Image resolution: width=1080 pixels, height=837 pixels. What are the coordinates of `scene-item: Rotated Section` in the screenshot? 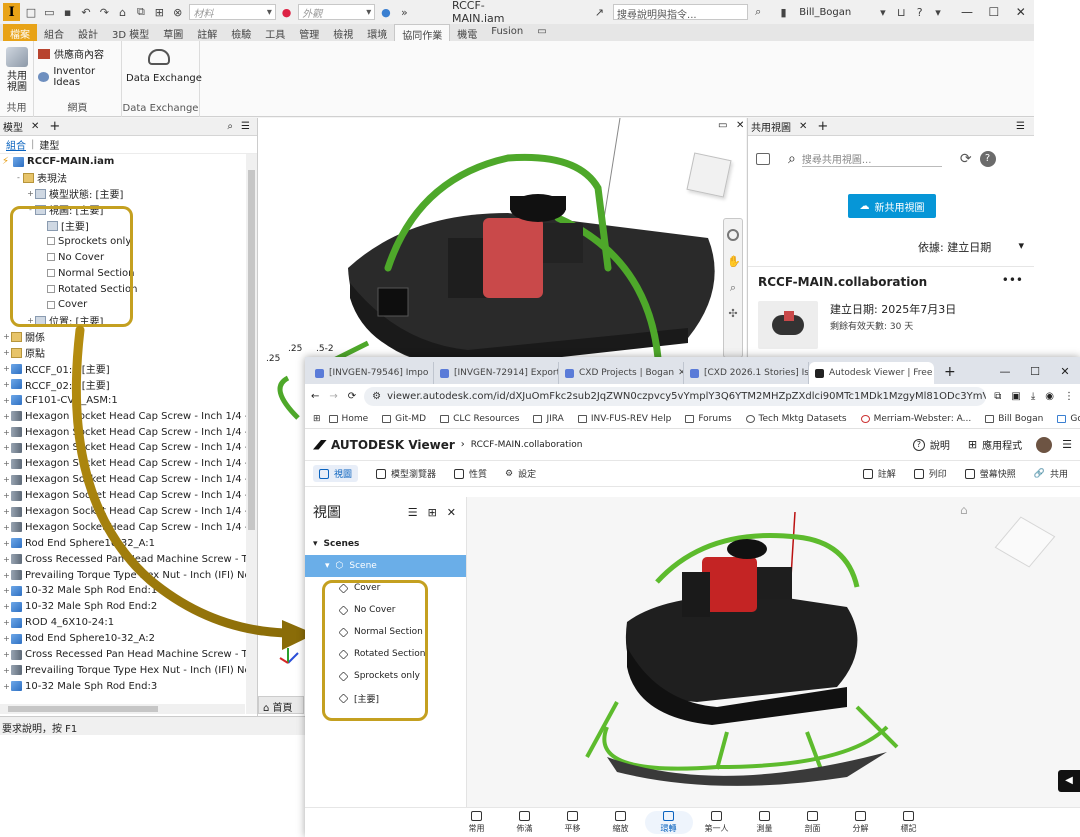 It's located at (385, 654).